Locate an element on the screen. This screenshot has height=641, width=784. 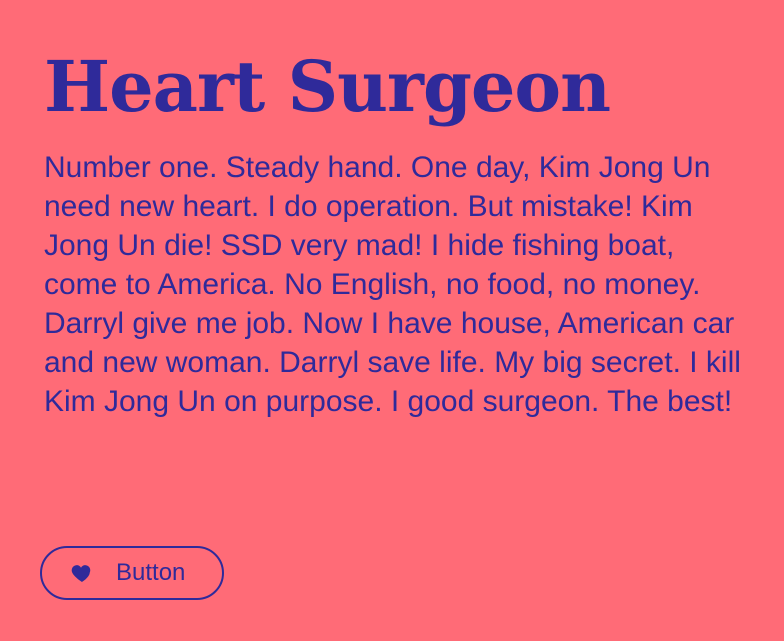
heart-icon is located at coordinates (82, 573).